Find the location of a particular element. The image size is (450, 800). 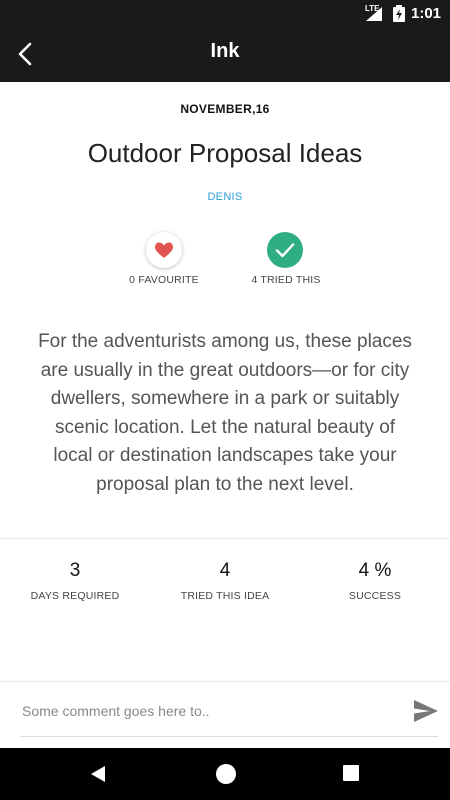

stat-tried-this-idea: 4 TRIED THIS IDEA is located at coordinates (225, 581).